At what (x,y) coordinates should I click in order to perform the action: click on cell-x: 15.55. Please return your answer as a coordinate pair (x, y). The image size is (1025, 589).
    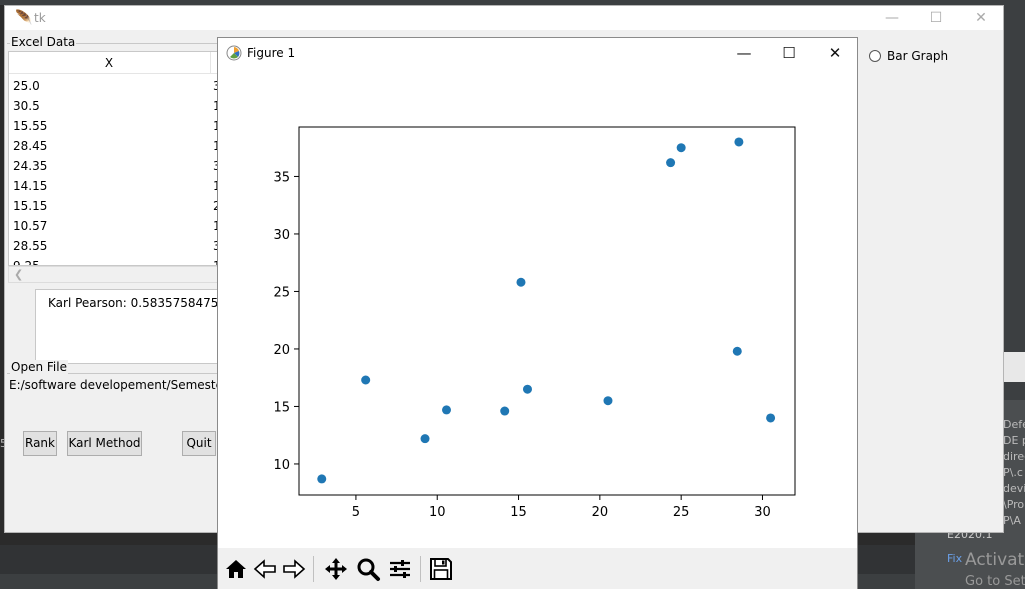
    Looking at the image, I should click on (30, 126).